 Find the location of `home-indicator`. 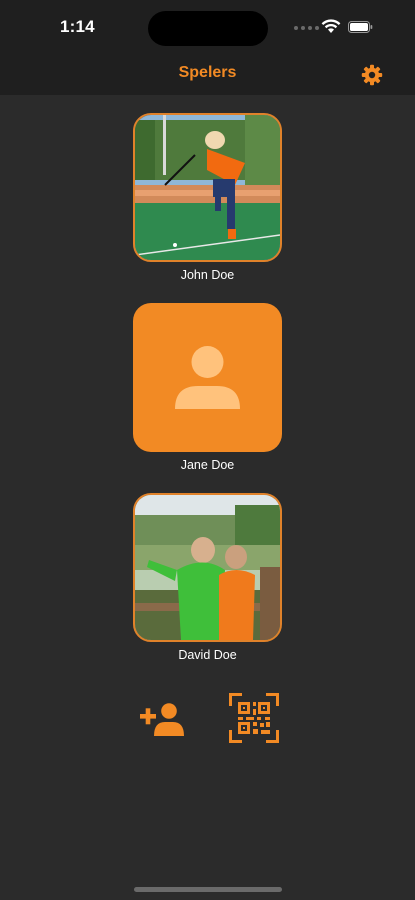

home-indicator is located at coordinates (208, 889).